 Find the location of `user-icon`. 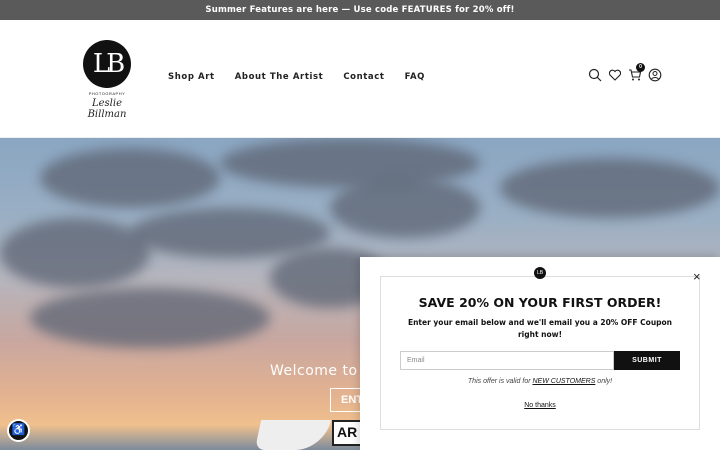

user-icon is located at coordinates (655, 75).